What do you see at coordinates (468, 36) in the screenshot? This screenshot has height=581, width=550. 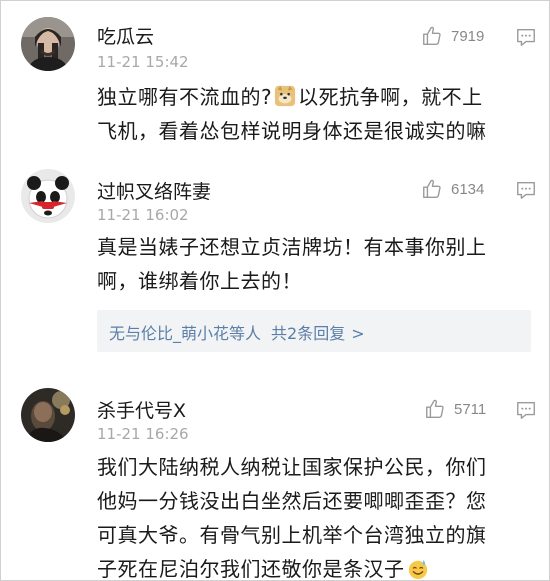 I see `like-count: 7919` at bounding box center [468, 36].